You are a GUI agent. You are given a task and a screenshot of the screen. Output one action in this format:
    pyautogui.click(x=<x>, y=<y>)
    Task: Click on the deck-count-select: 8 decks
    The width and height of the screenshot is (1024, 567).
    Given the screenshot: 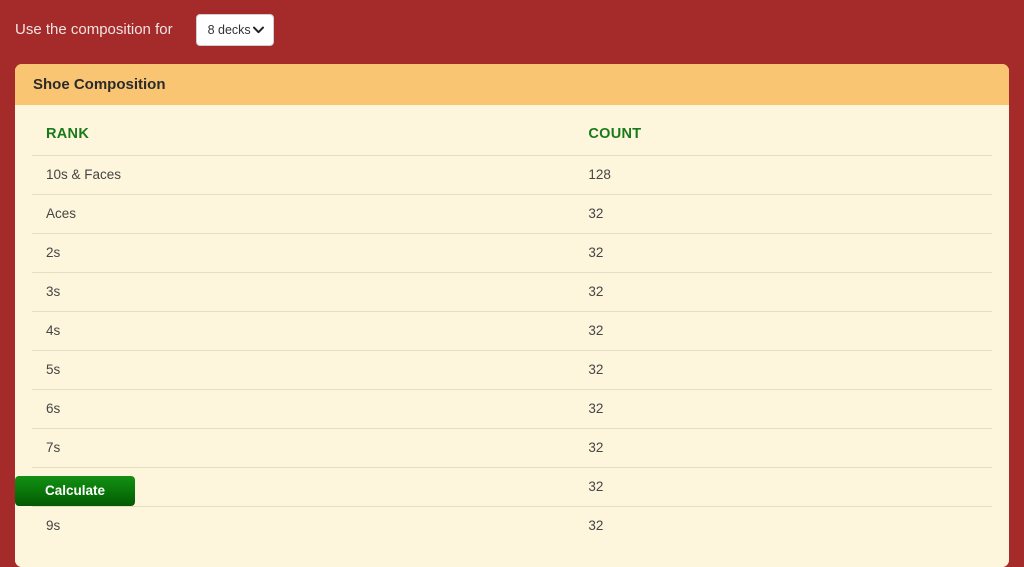 What is the action you would take?
    pyautogui.click(x=234, y=30)
    